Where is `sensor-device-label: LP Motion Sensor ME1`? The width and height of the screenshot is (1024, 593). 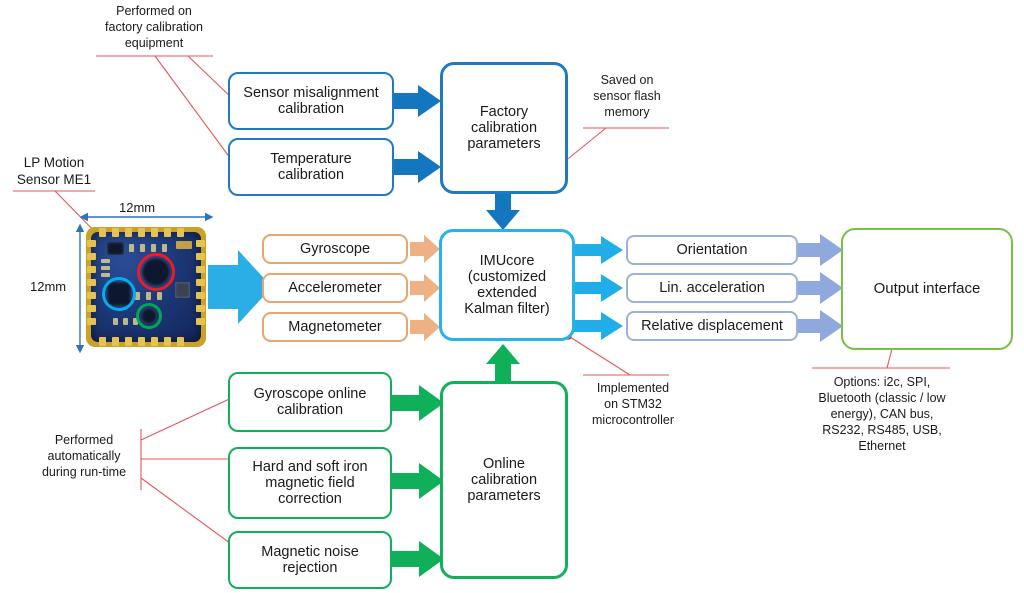
sensor-device-label: LP Motion Sensor ME1 is located at coordinates (54, 172).